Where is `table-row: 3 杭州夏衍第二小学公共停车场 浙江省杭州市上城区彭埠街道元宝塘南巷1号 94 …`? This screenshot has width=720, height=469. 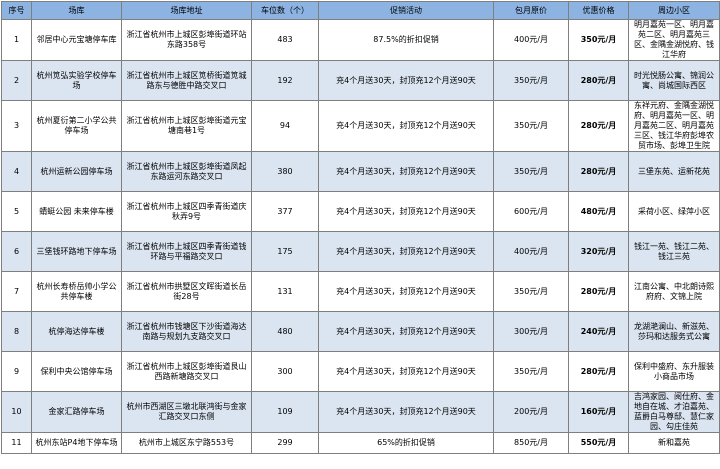 table-row: 3 杭州夏衍第二小学公共停车场 浙江省杭州市上城区彭埠街道元宝塘南巷1号 94 … is located at coordinates (360, 126).